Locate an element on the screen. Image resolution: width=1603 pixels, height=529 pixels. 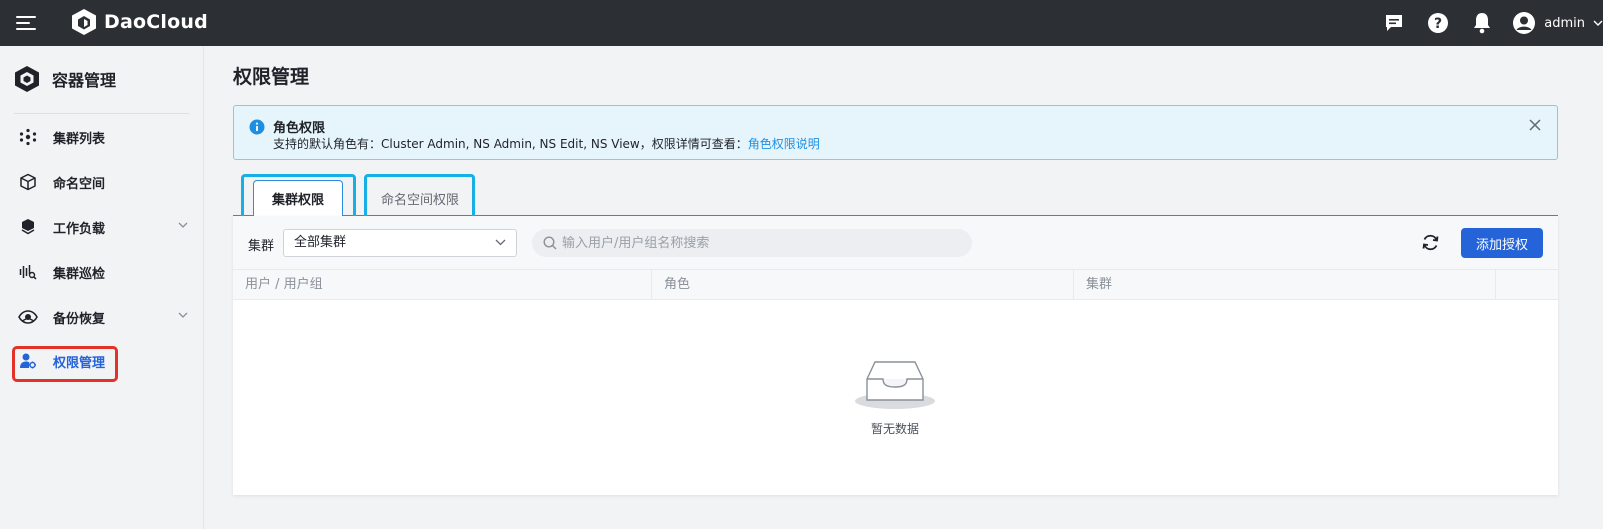
brand-logo: DaoCloud is located at coordinates (139, 22).